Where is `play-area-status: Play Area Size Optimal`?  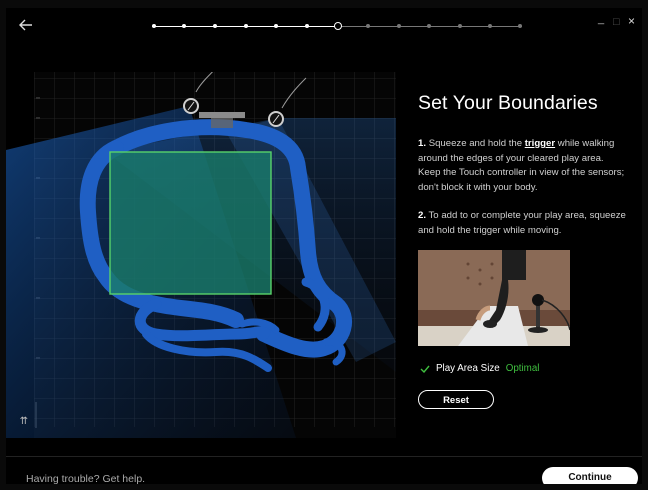
play-area-status: Play Area Size Optimal is located at coordinates (479, 368).